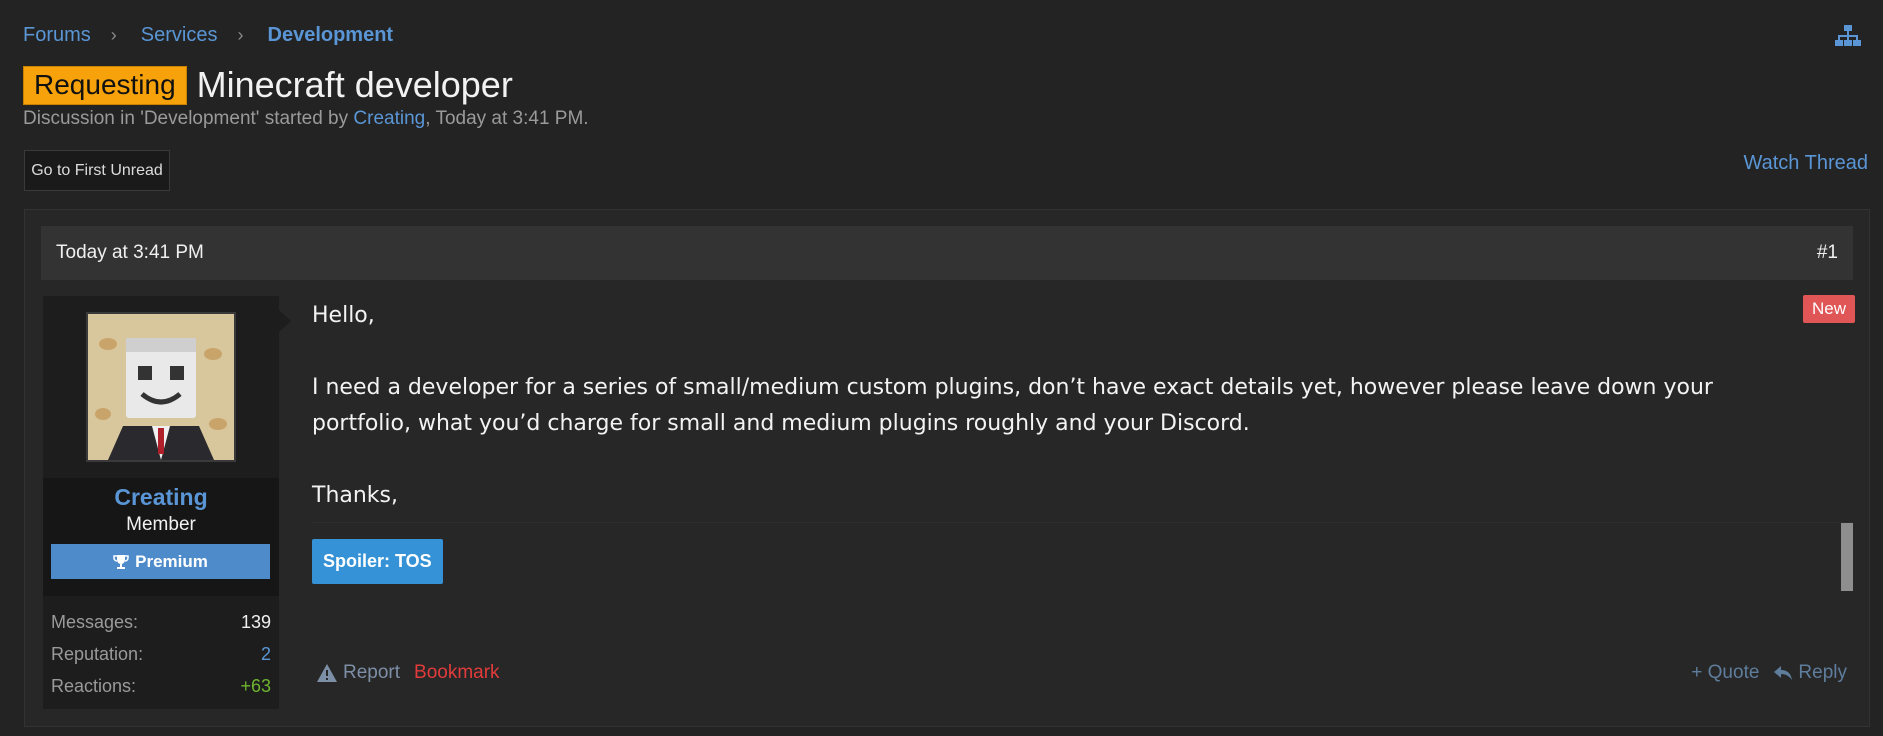 The width and height of the screenshot is (1883, 736). I want to click on sitemap-icon, so click(1848, 36).